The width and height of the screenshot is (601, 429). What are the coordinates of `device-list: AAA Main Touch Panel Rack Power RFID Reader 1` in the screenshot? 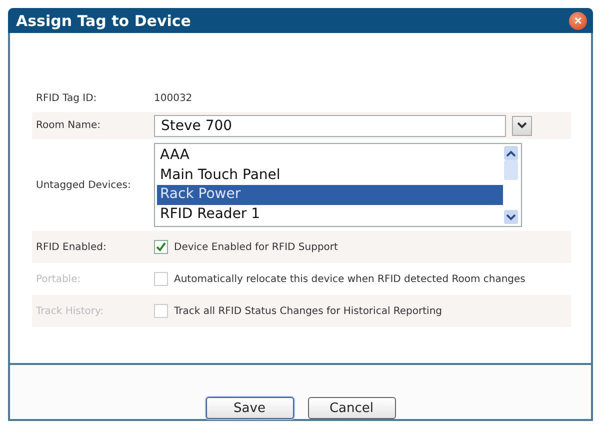 It's located at (338, 185).